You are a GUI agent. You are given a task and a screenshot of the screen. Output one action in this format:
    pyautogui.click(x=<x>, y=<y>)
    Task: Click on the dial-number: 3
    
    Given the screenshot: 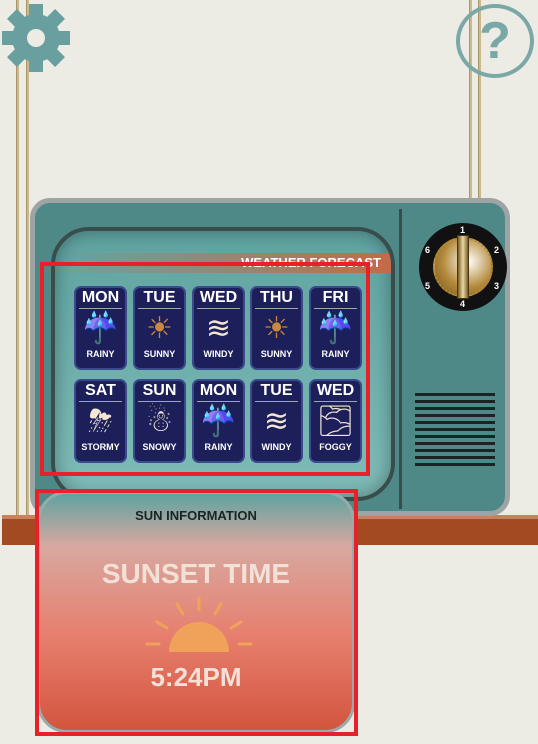 What is the action you would take?
    pyautogui.click(x=497, y=286)
    